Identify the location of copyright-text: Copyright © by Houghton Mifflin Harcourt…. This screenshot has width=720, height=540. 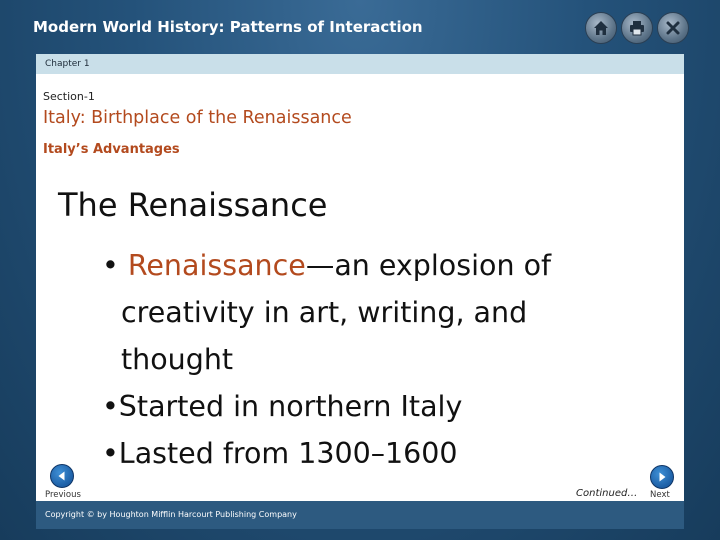
(171, 514).